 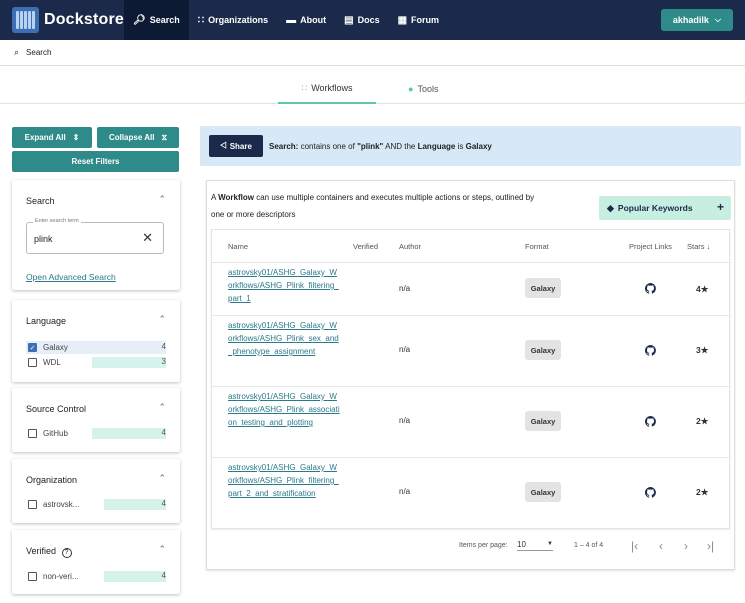 What do you see at coordinates (55, 433) in the screenshot?
I see `facet-item-label: GitHub` at bounding box center [55, 433].